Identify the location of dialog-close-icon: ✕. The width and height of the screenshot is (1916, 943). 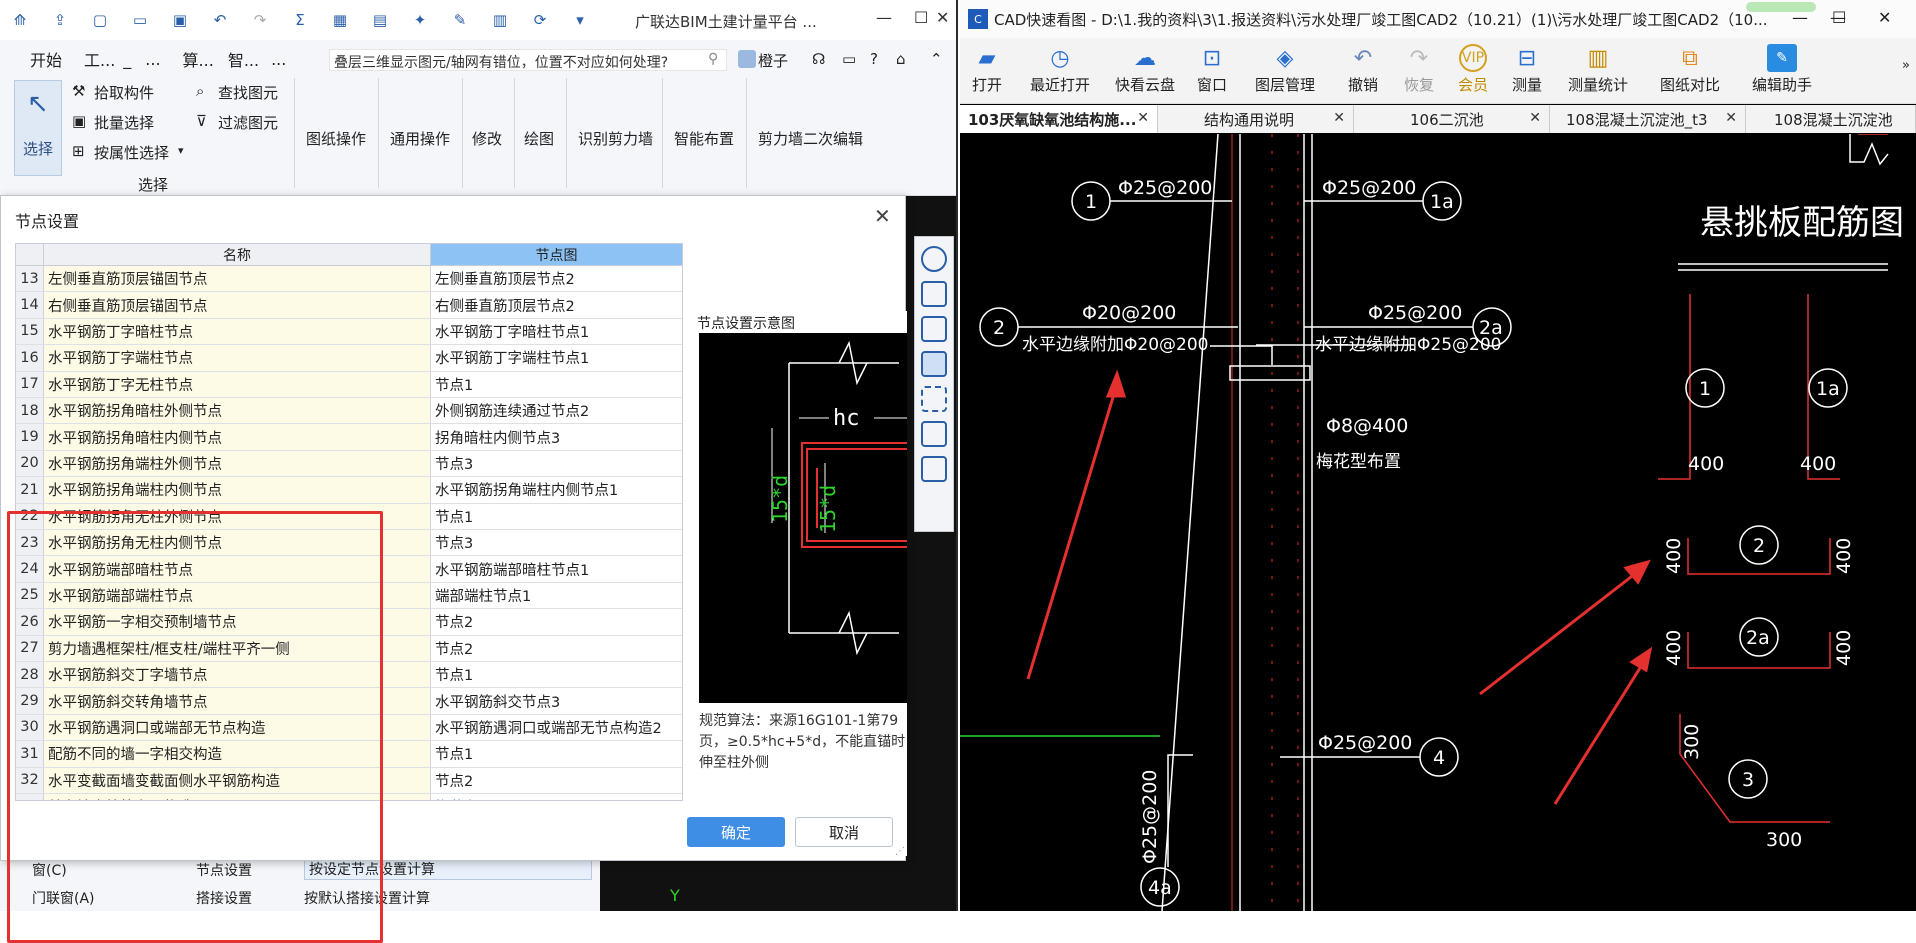
(882, 216).